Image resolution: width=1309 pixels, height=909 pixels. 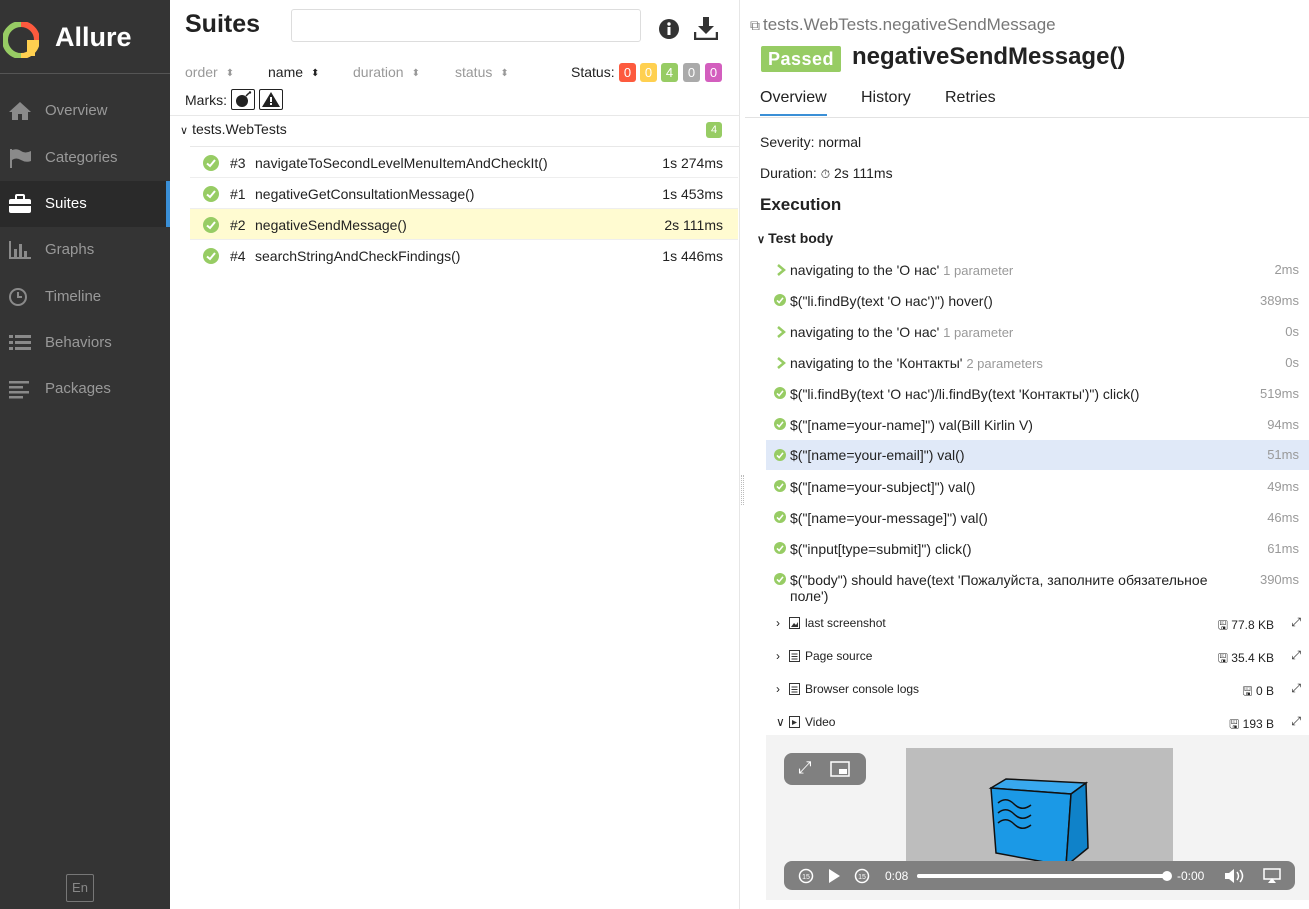 What do you see at coordinates (85, 389) in the screenshot?
I see `nav-item-packages: Packages` at bounding box center [85, 389].